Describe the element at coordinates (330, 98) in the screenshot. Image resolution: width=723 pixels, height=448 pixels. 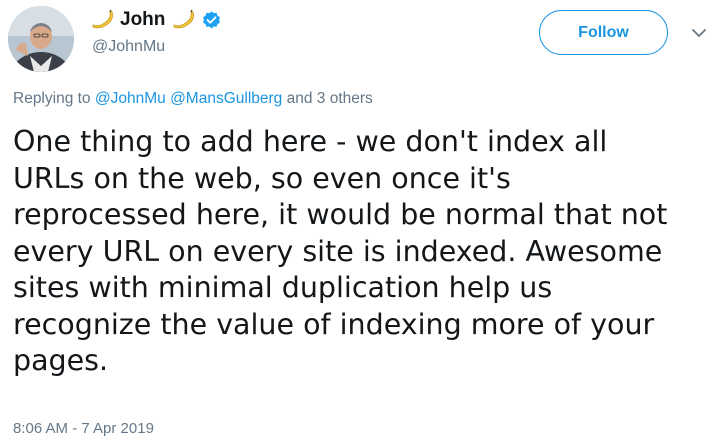
I see `reply-others: and 3 others` at that location.